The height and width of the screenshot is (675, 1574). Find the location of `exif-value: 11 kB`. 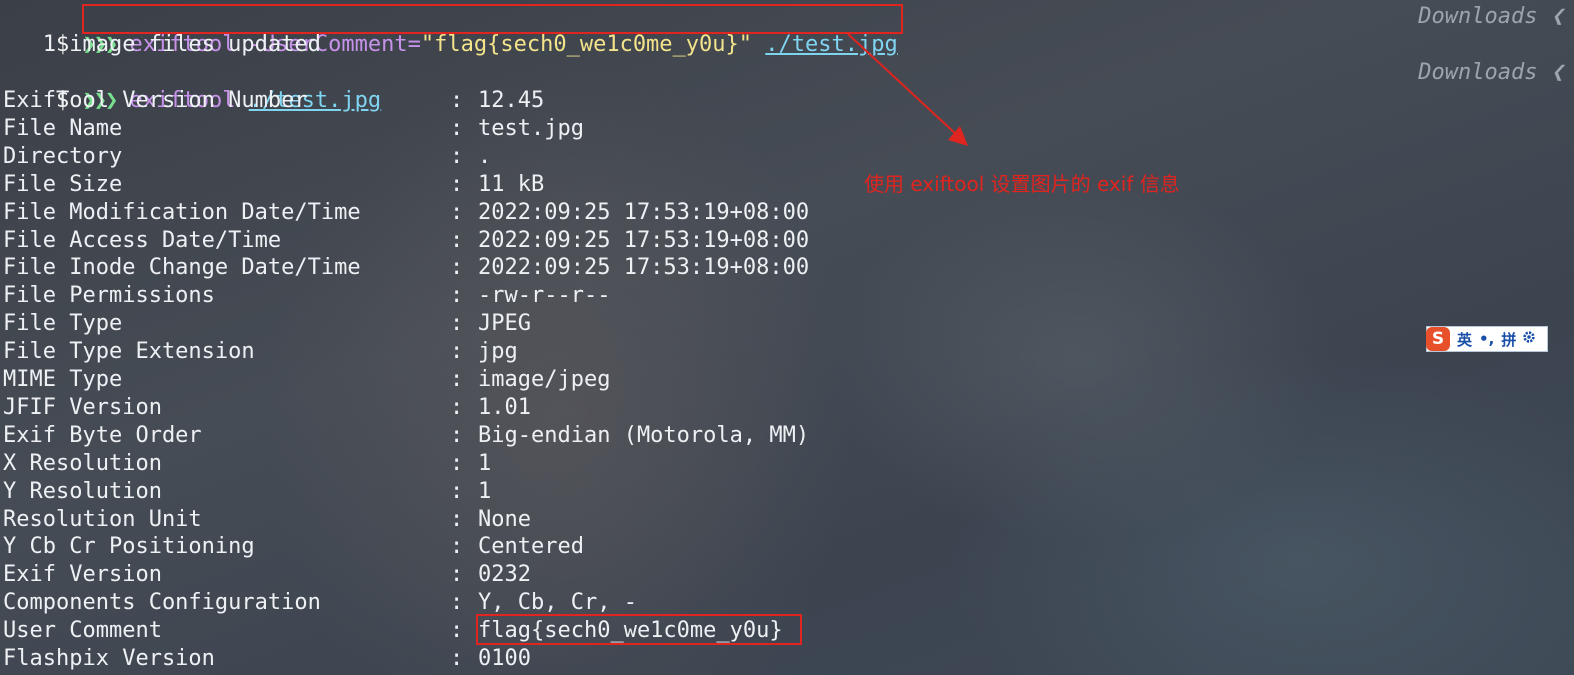

exif-value: 11 kB is located at coordinates (511, 184).